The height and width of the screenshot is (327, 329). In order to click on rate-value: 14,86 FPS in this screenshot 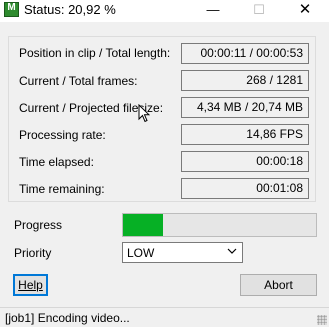, I will do `click(245, 134)`.